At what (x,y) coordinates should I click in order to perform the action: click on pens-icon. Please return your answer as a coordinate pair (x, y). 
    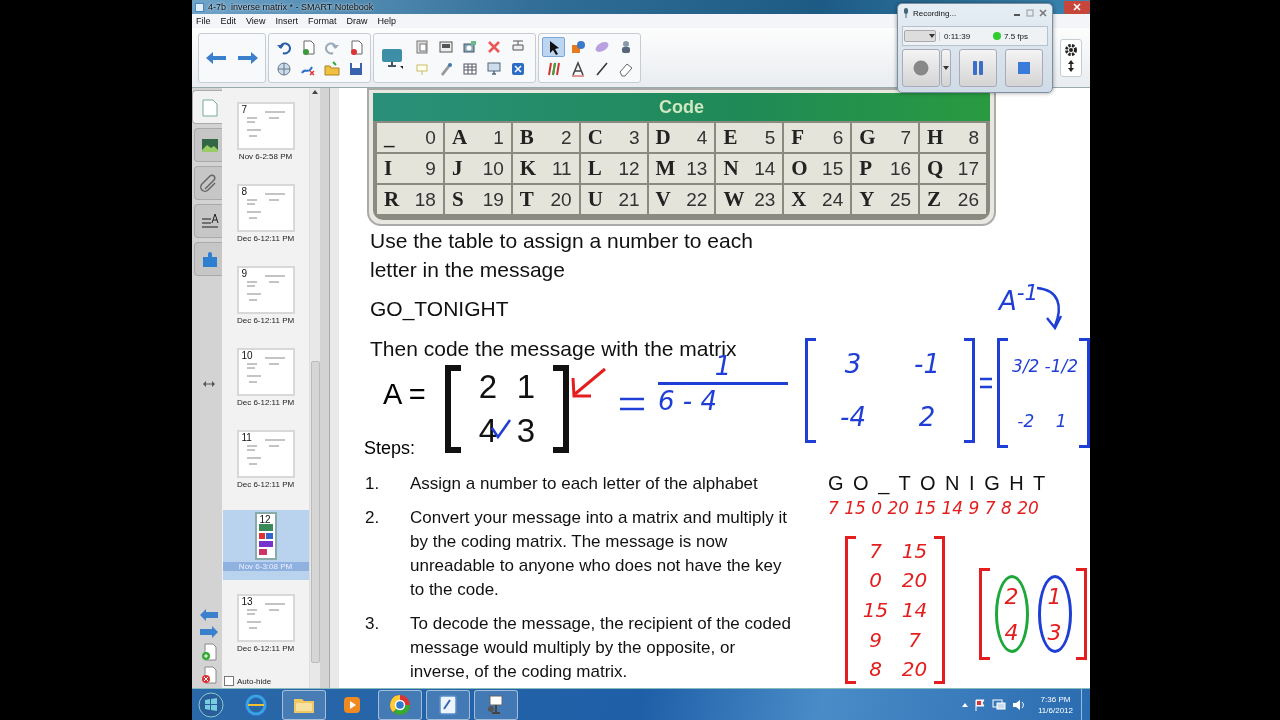
    Looking at the image, I should click on (553, 68).